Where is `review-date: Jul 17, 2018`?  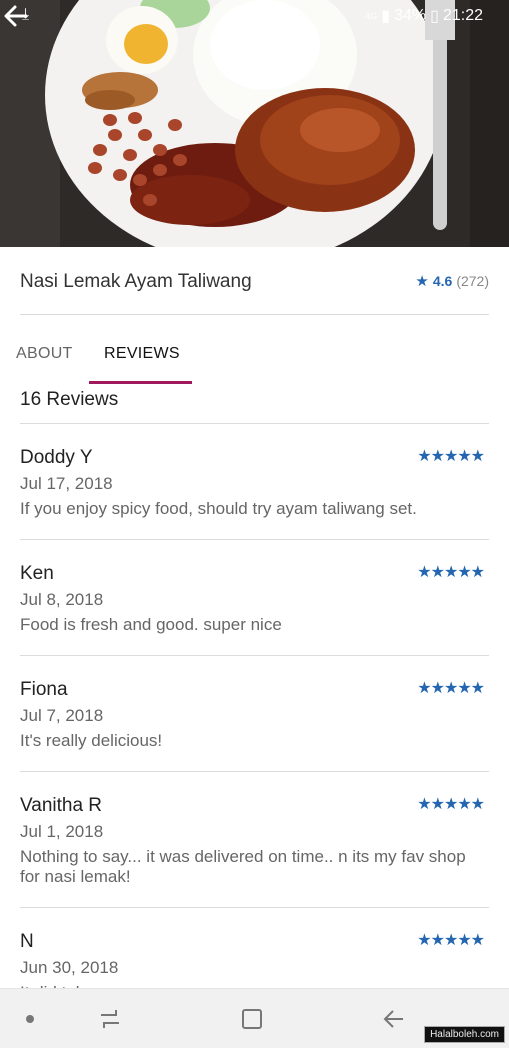 review-date: Jul 17, 2018 is located at coordinates (66, 483).